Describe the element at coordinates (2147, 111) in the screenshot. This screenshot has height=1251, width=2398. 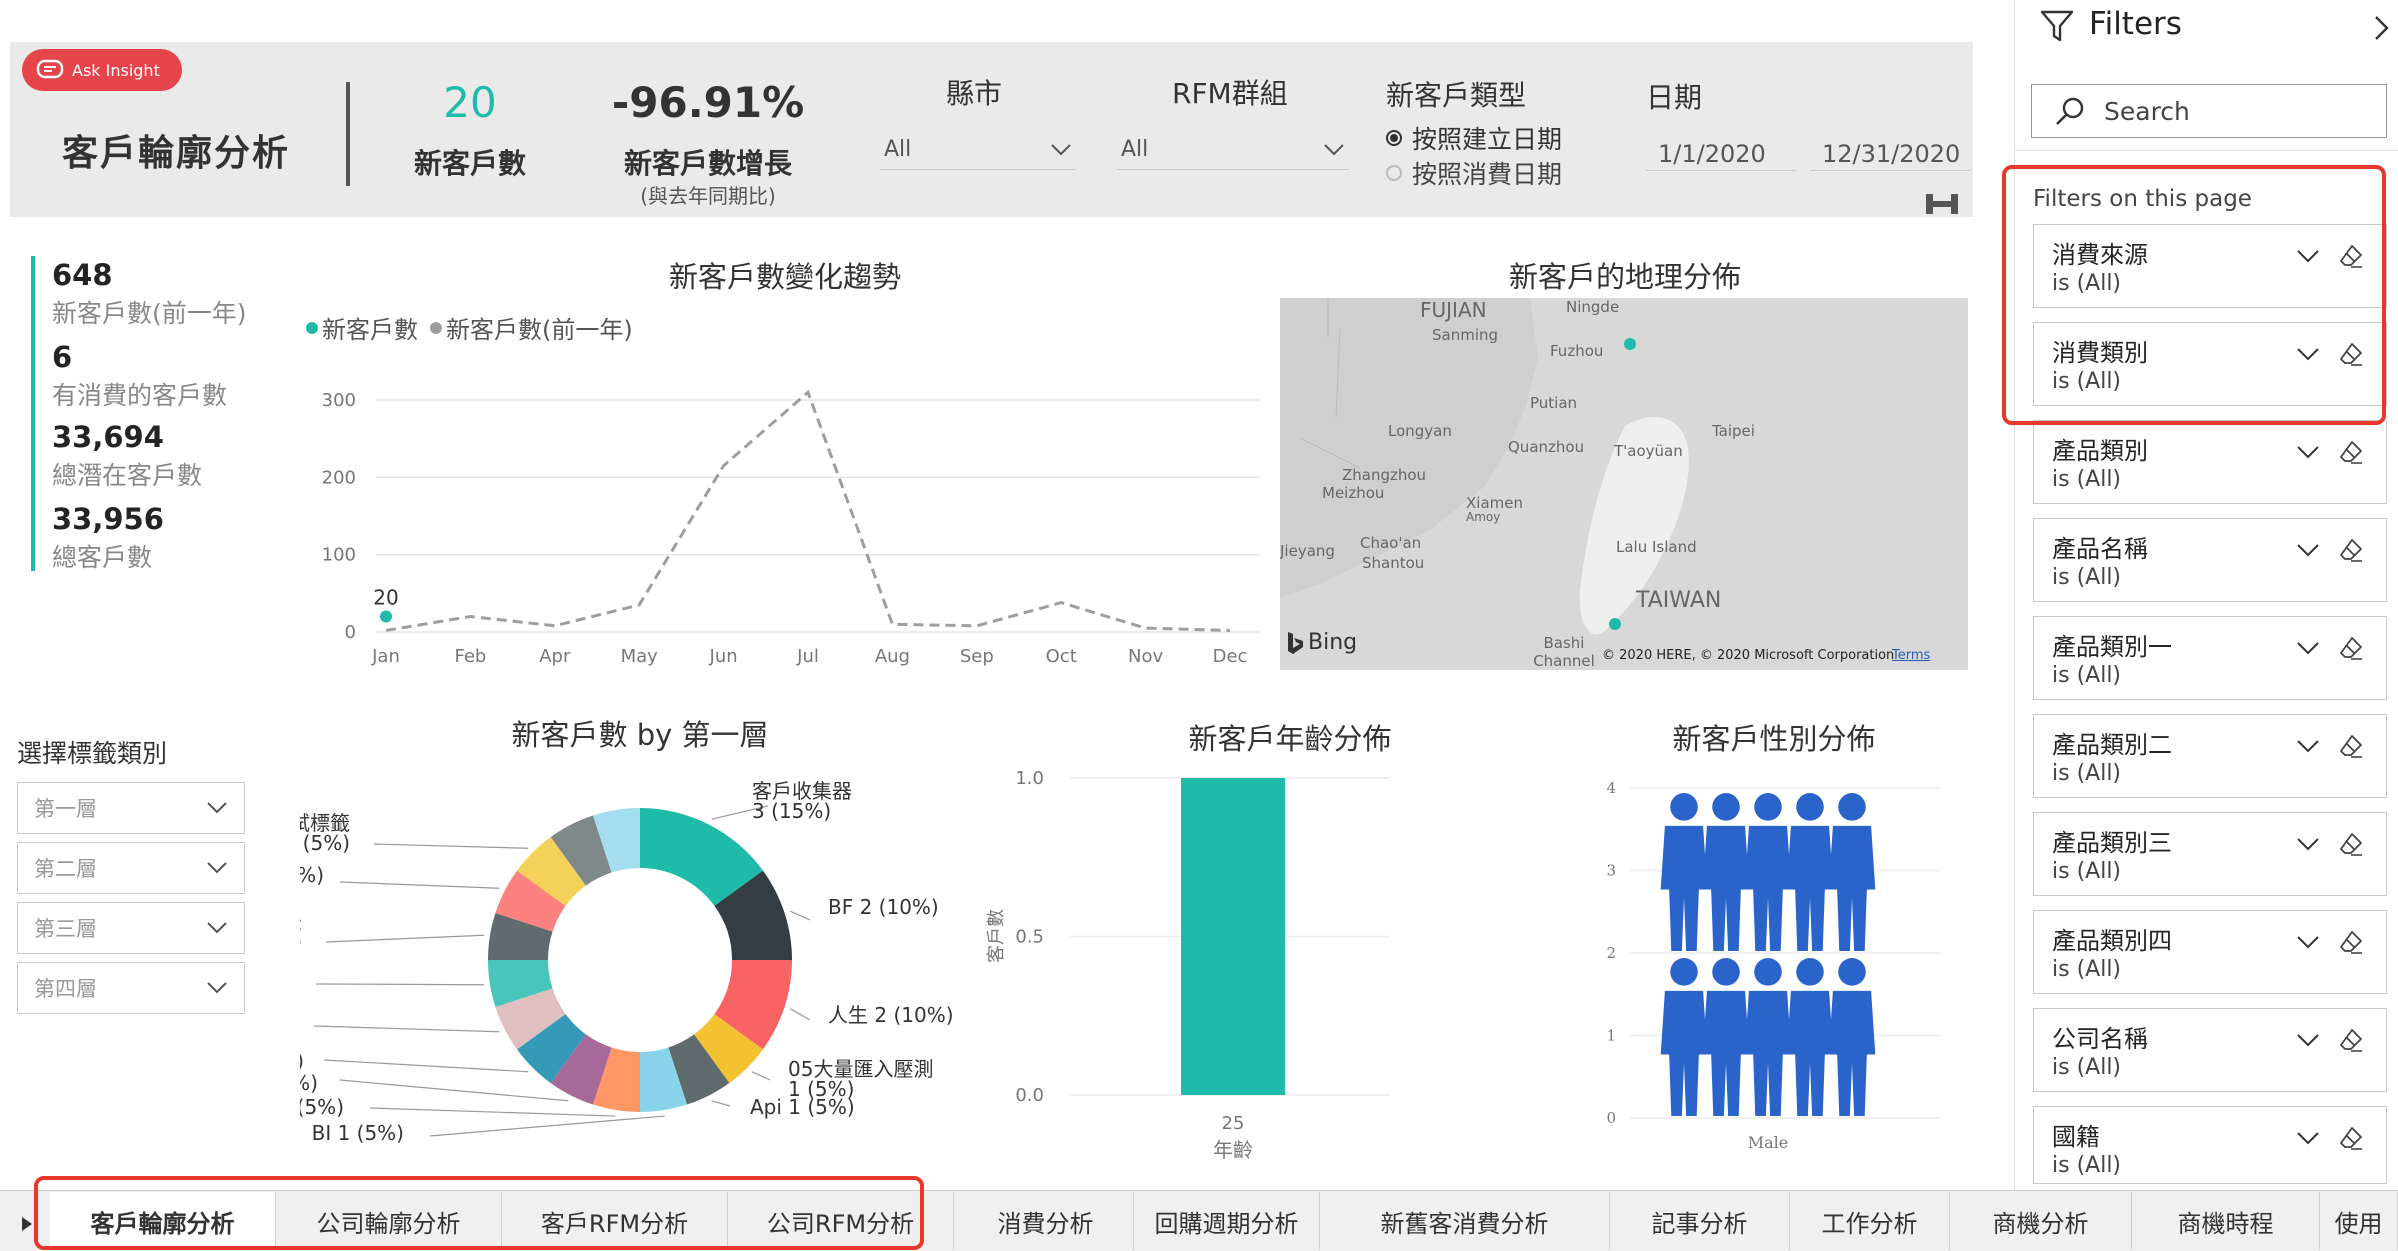
I see `search-placeholder: Search` at that location.